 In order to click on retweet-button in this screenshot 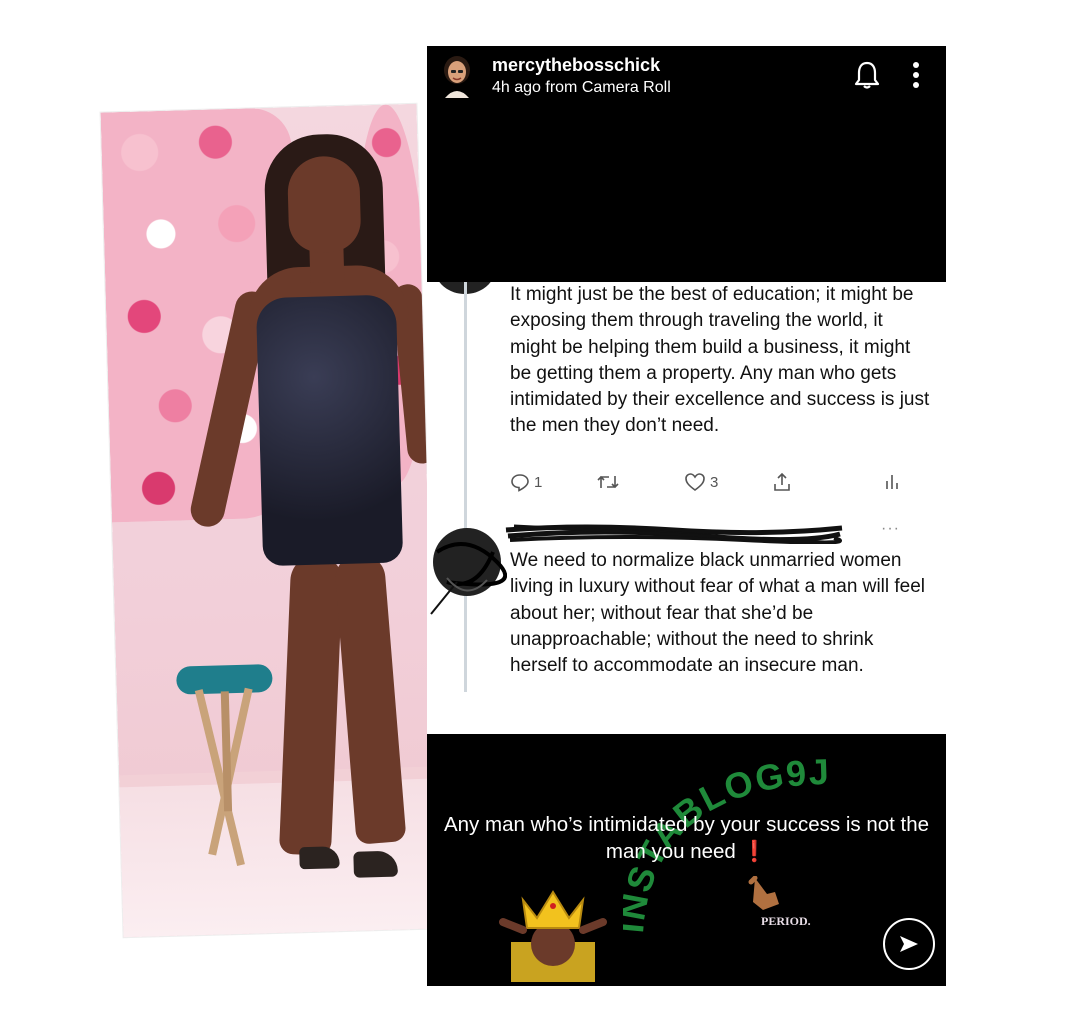, I will do `click(608, 482)`.